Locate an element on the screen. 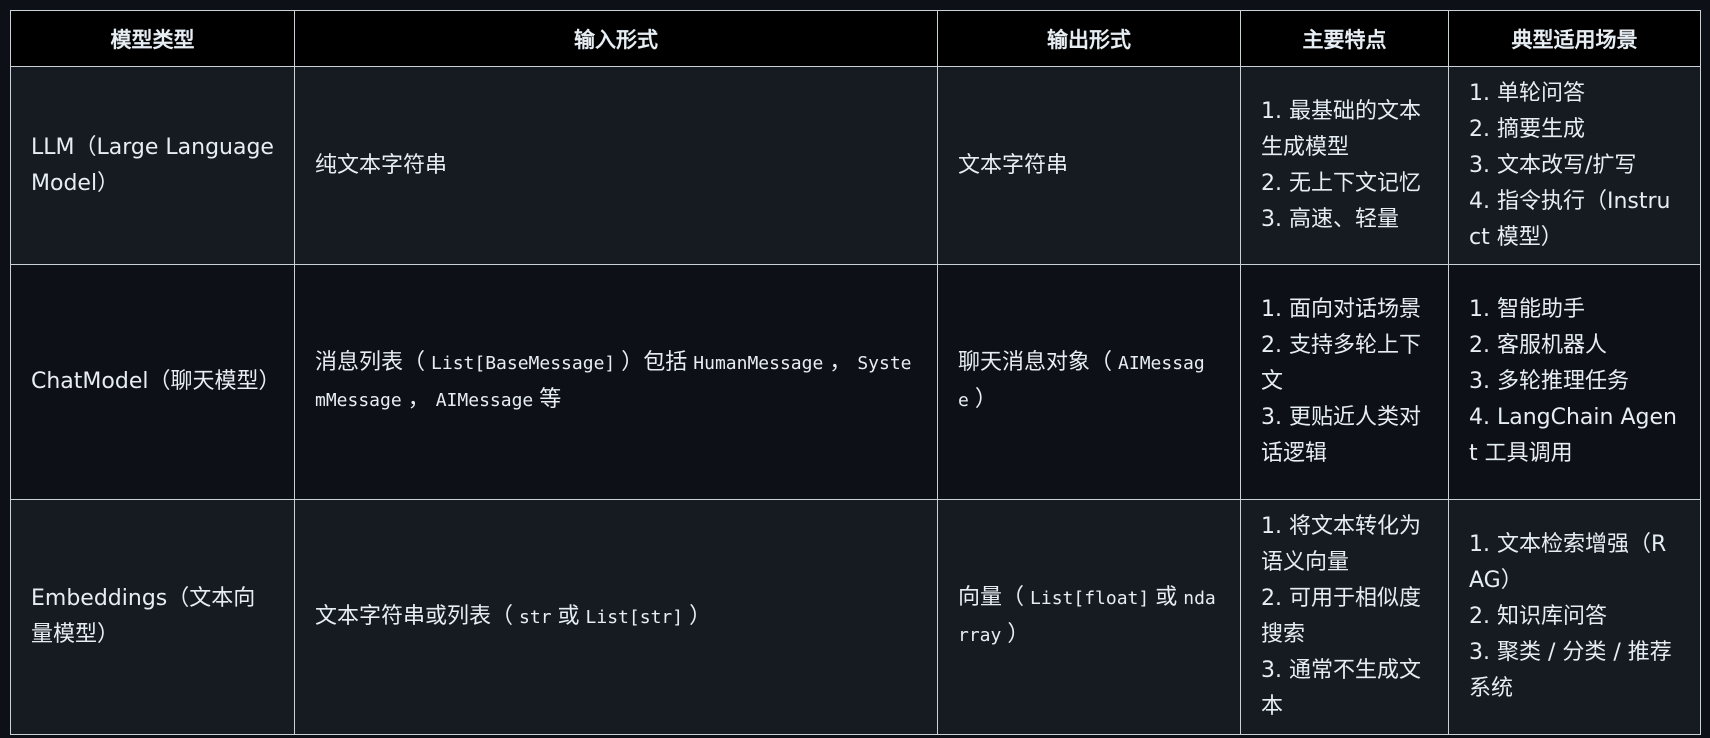 This screenshot has height=738, width=1710. input-text: ）包括 is located at coordinates (654, 362).